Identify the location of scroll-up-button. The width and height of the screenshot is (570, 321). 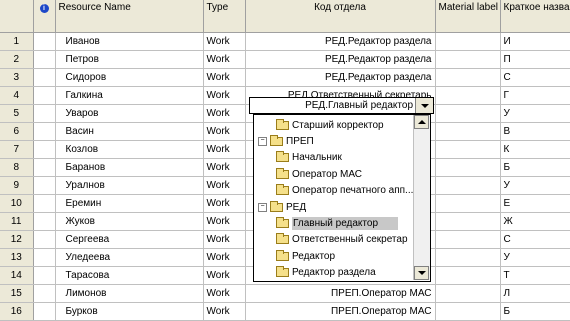
(421, 122).